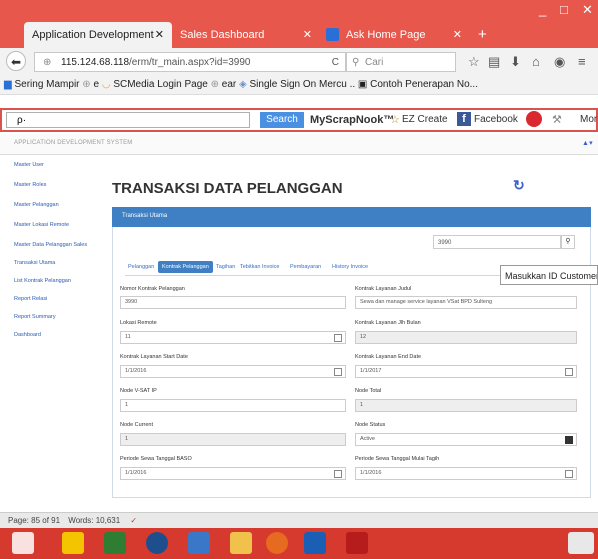 This screenshot has width=598, height=559. I want to click on toolbar-search-input, so click(128, 120).